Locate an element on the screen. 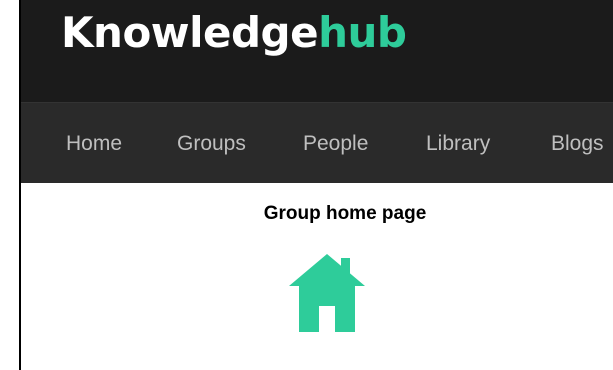  home-icon is located at coordinates (327, 294).